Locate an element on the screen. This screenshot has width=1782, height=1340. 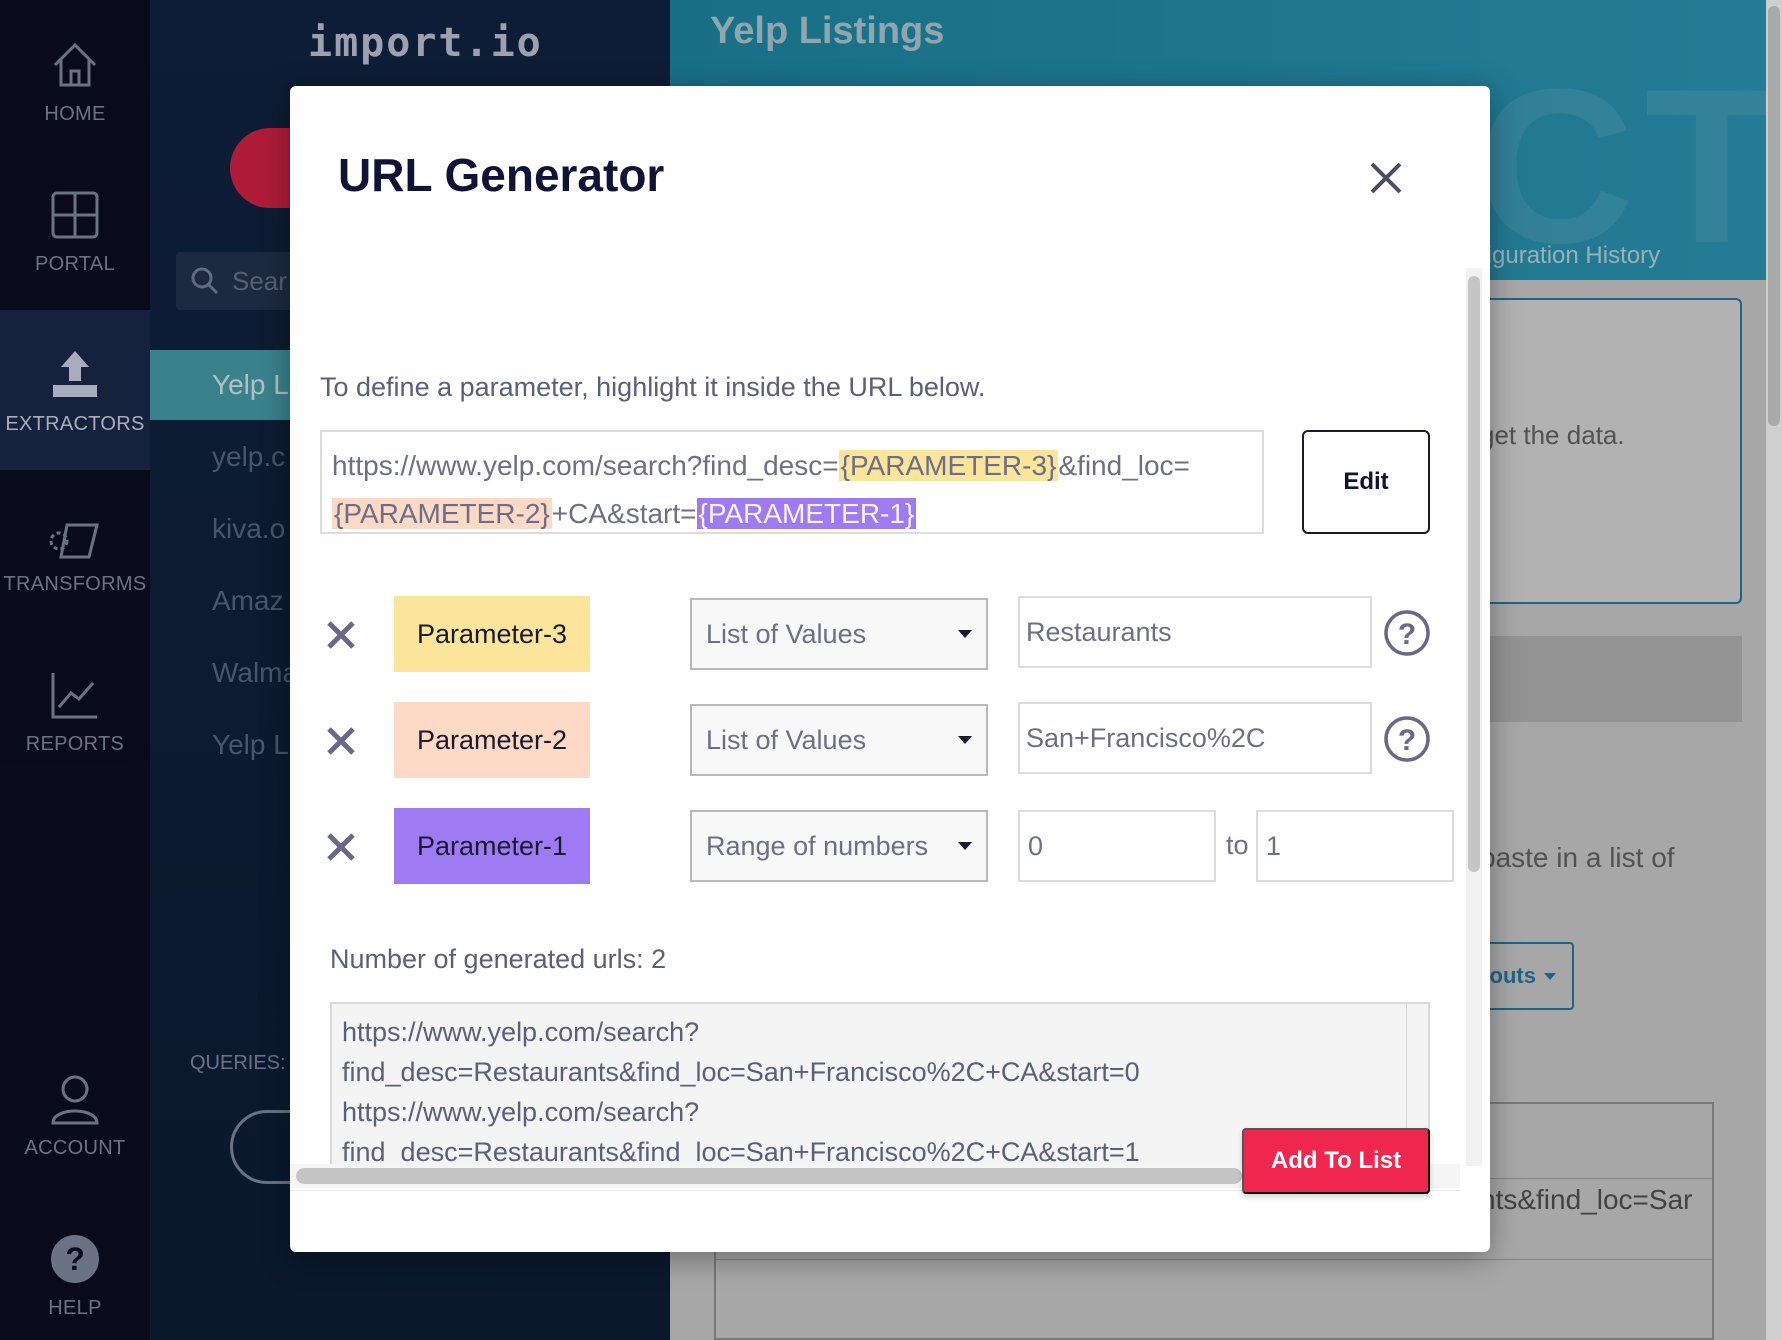
page-scrollbar is located at coordinates (1774, 670).